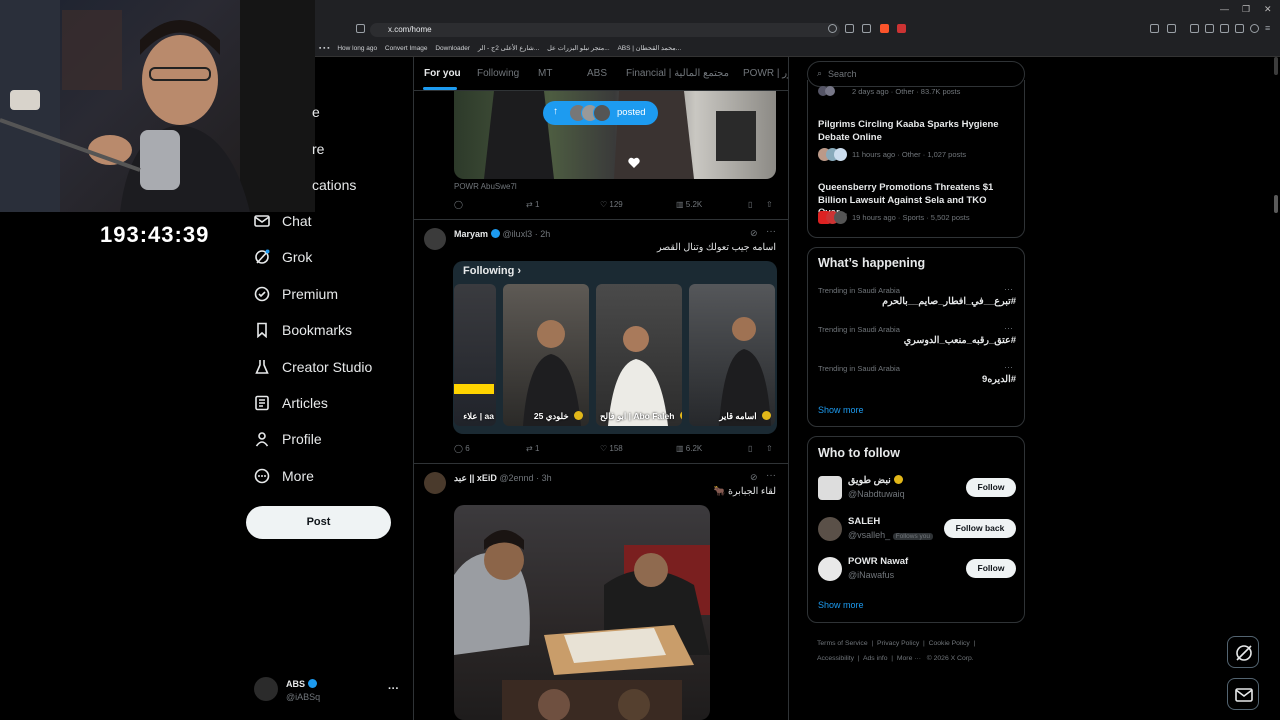  Describe the element at coordinates (462, 448) in the screenshot. I see `reply-icon: ◯ 6` at that location.